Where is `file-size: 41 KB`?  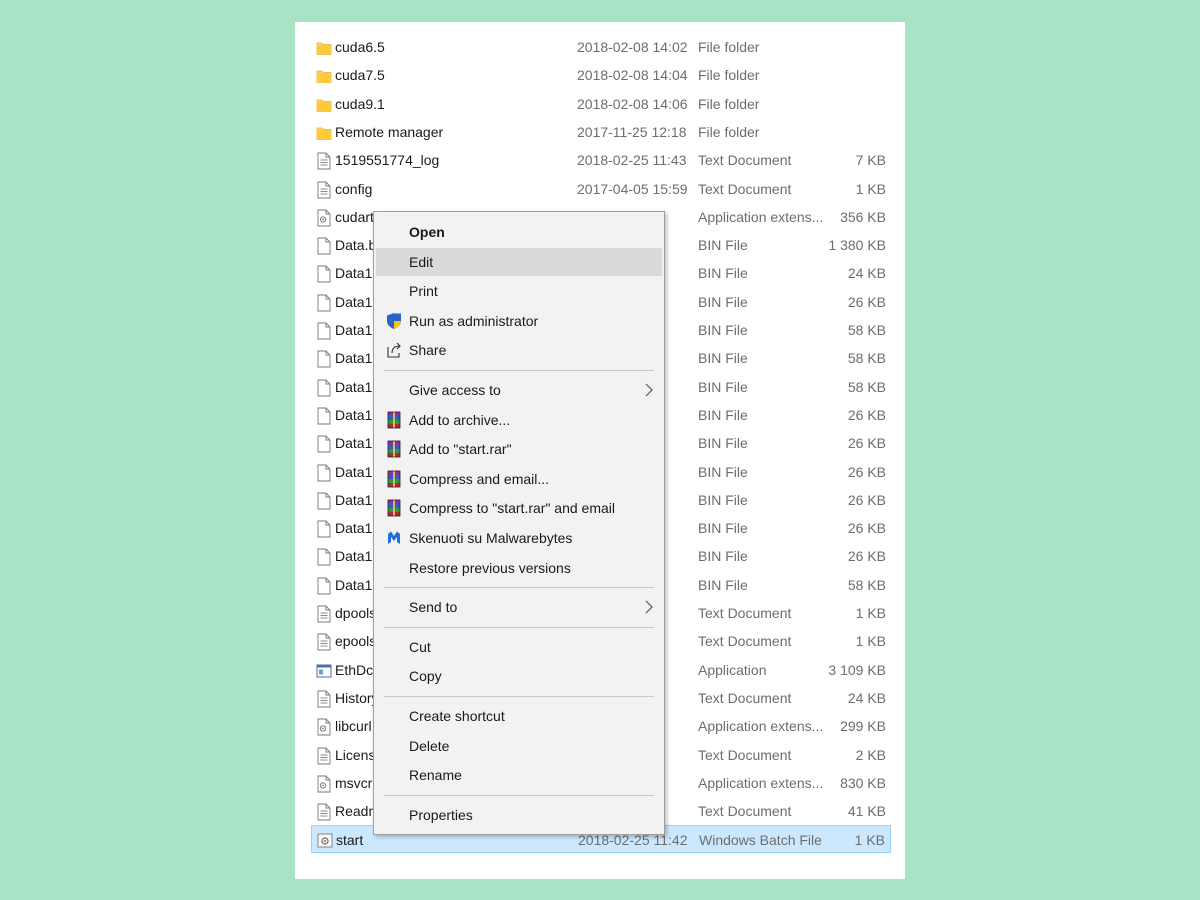 file-size: 41 KB is located at coordinates (866, 811).